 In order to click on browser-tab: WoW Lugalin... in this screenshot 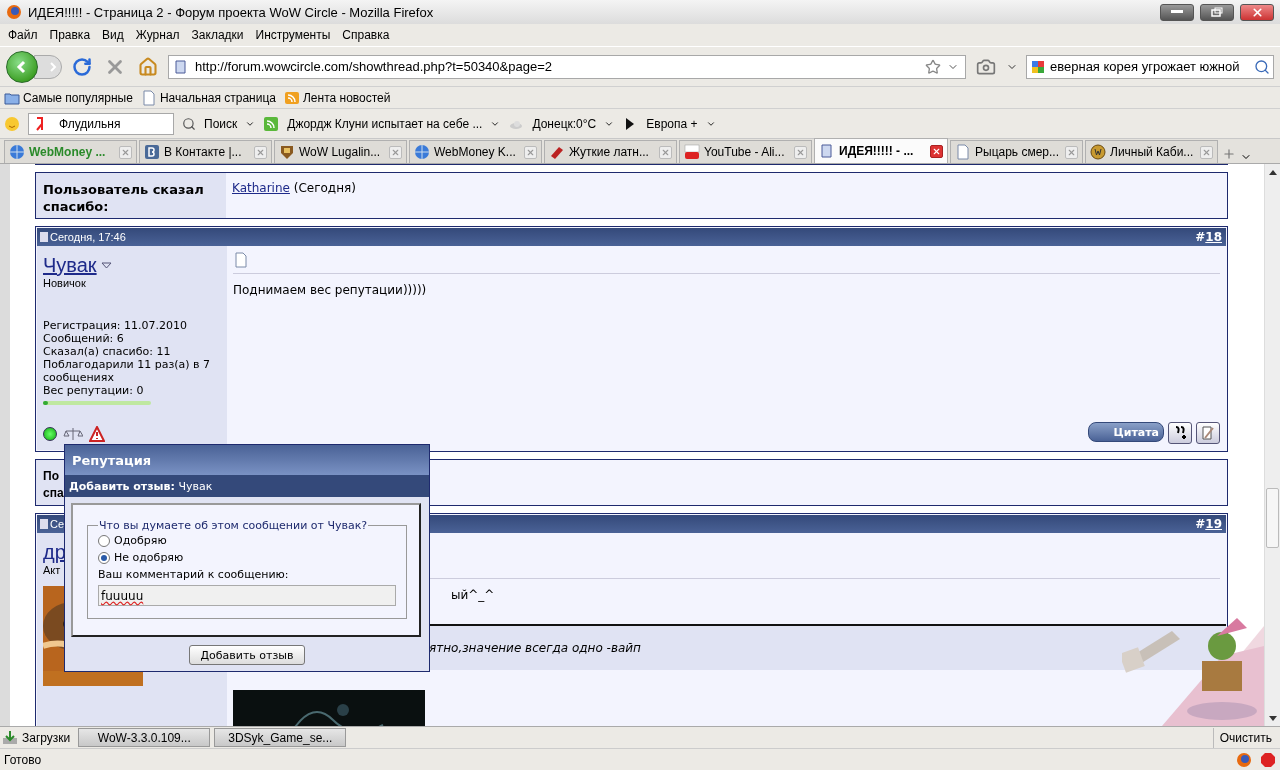, I will do `click(340, 151)`.